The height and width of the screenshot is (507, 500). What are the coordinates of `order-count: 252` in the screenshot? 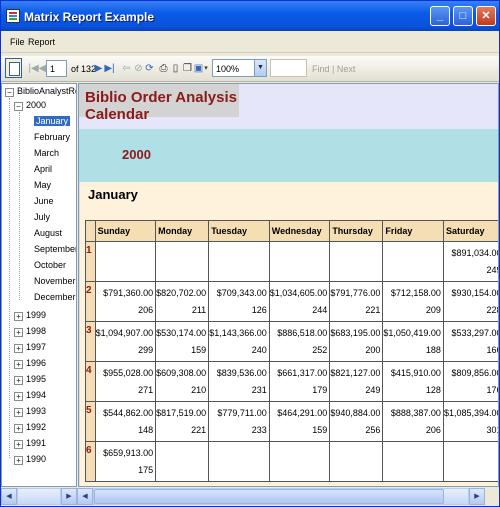 It's located at (320, 350).